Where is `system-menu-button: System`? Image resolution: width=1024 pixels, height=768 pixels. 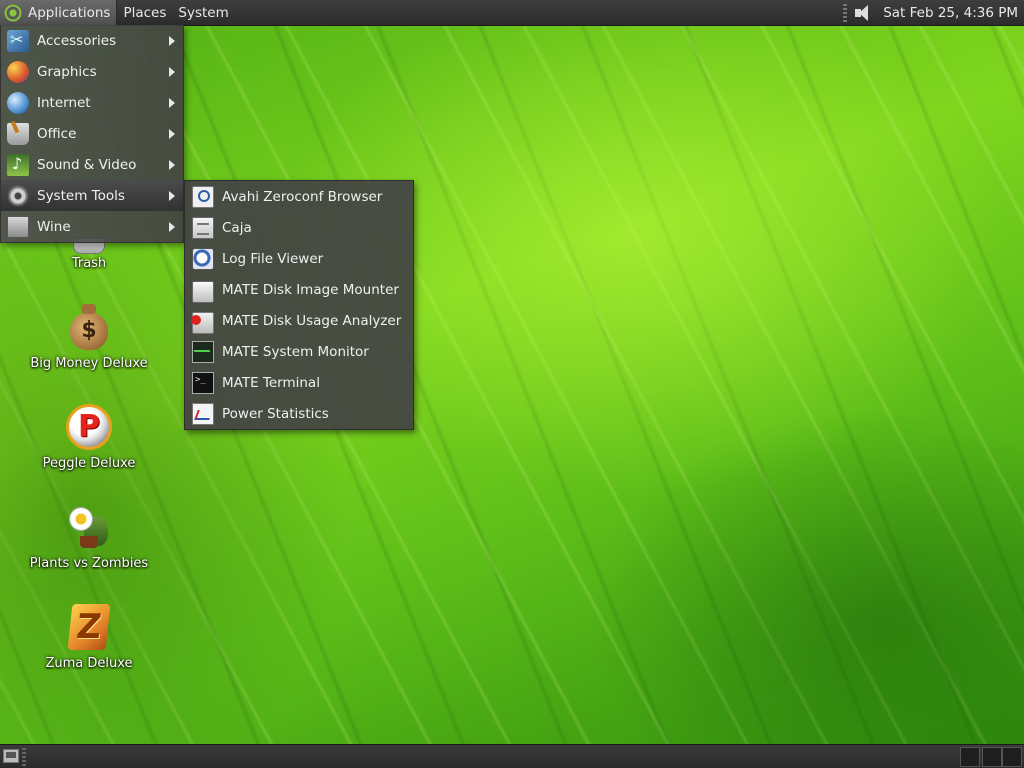
system-menu-button: System is located at coordinates (203, 12).